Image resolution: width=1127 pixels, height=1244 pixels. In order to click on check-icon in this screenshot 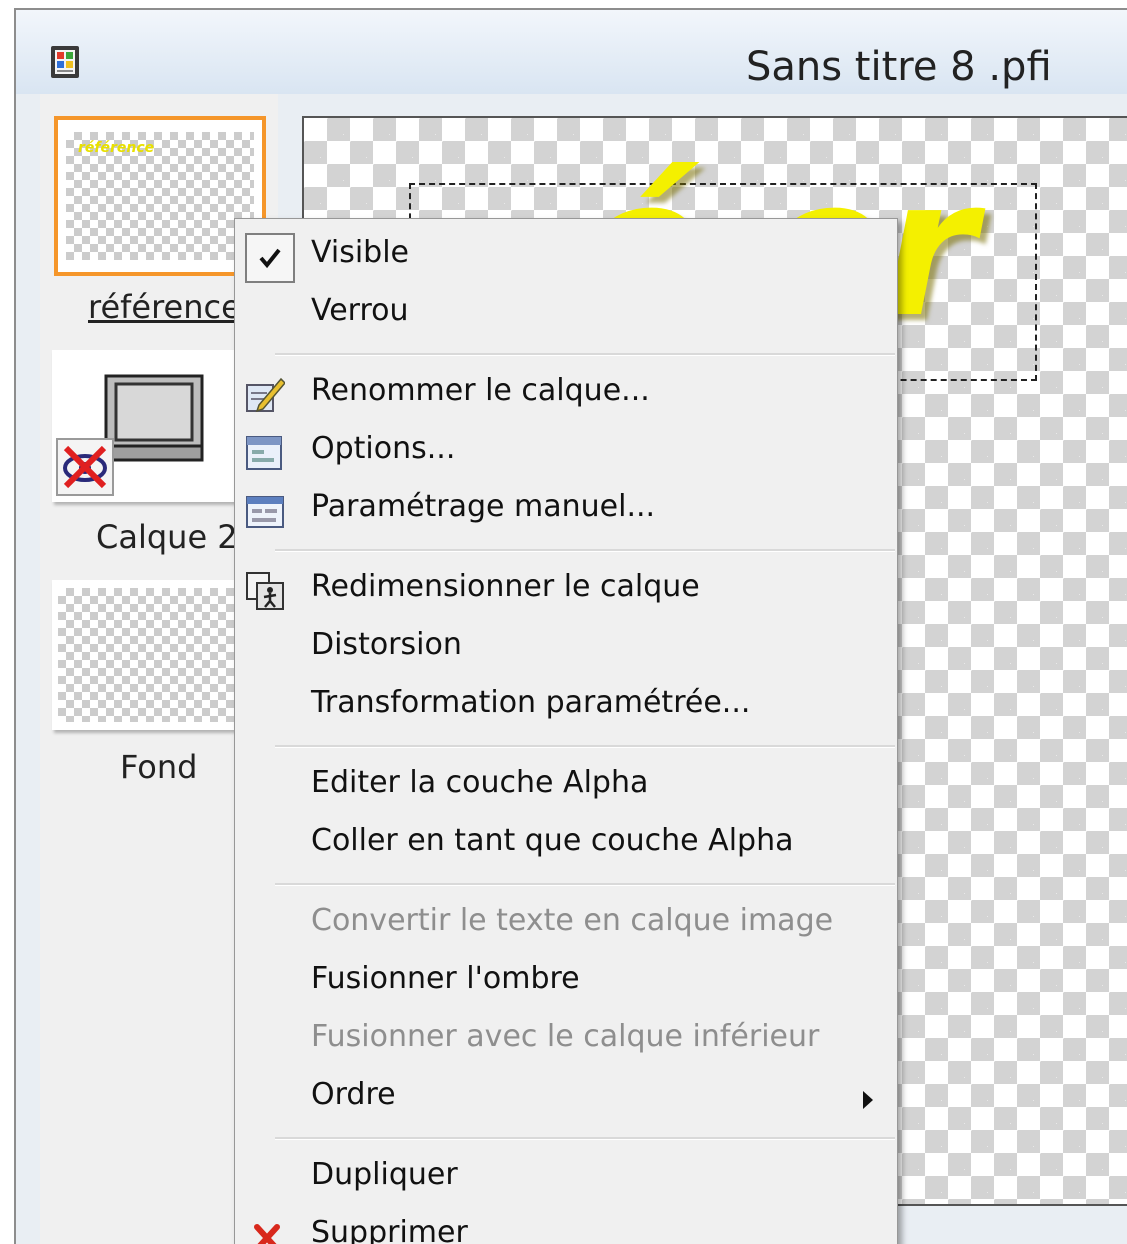, I will do `click(270, 258)`.